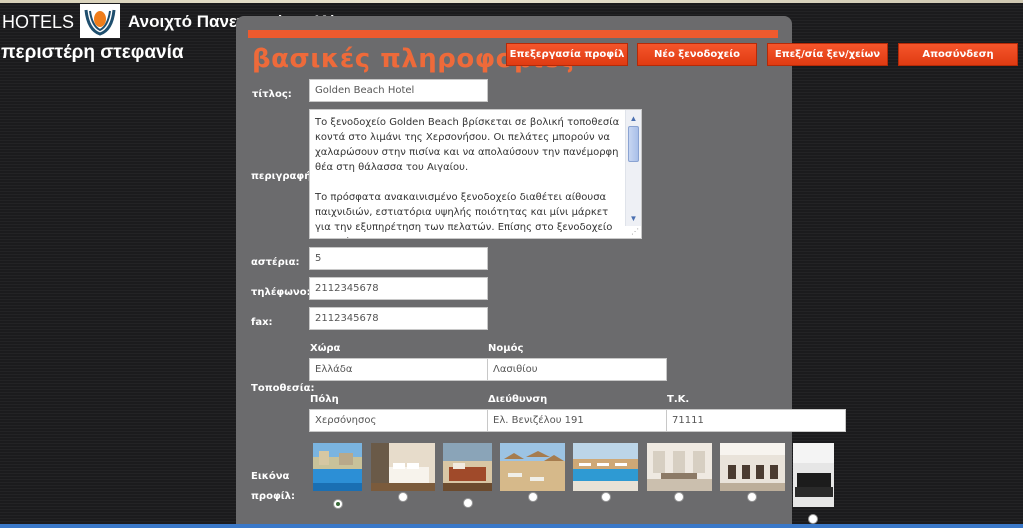 This screenshot has height=528, width=1023. I want to click on title-label: τίτλος:, so click(272, 94).